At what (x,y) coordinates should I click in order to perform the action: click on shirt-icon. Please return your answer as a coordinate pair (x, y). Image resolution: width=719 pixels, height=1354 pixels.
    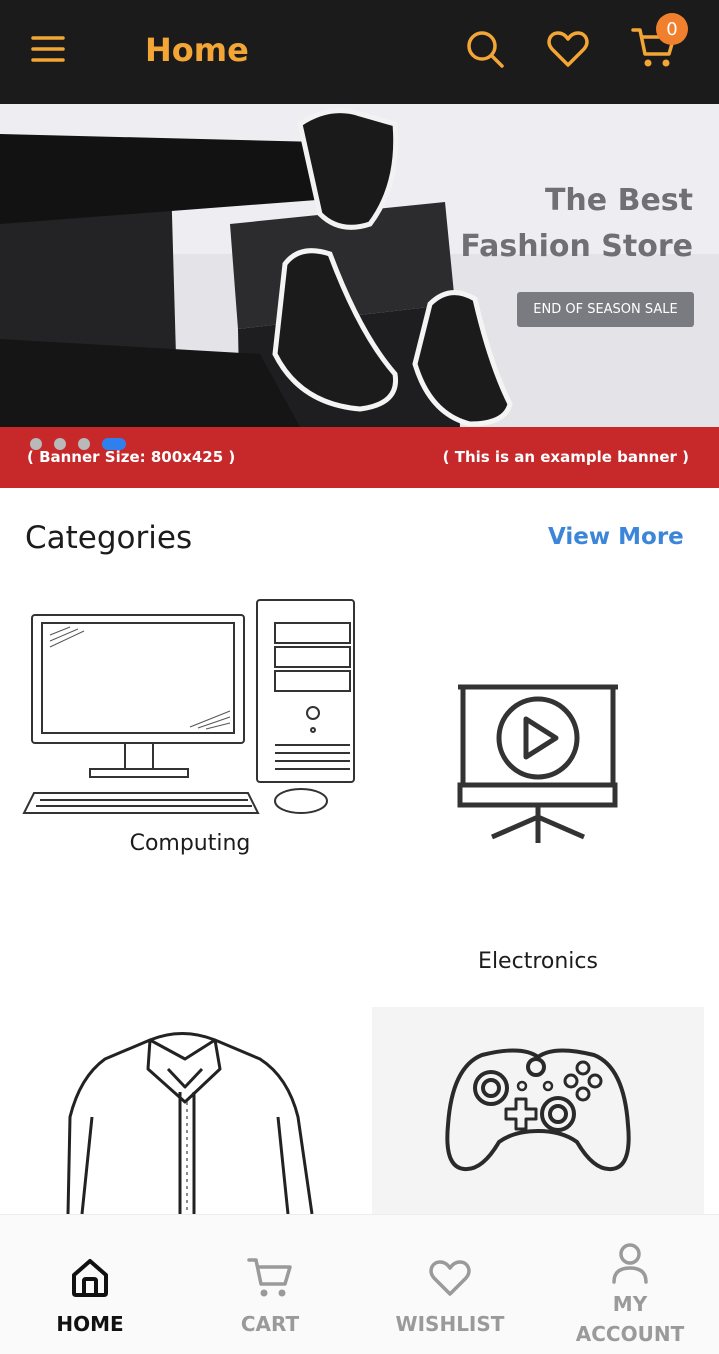
    Looking at the image, I should click on (190, 1123).